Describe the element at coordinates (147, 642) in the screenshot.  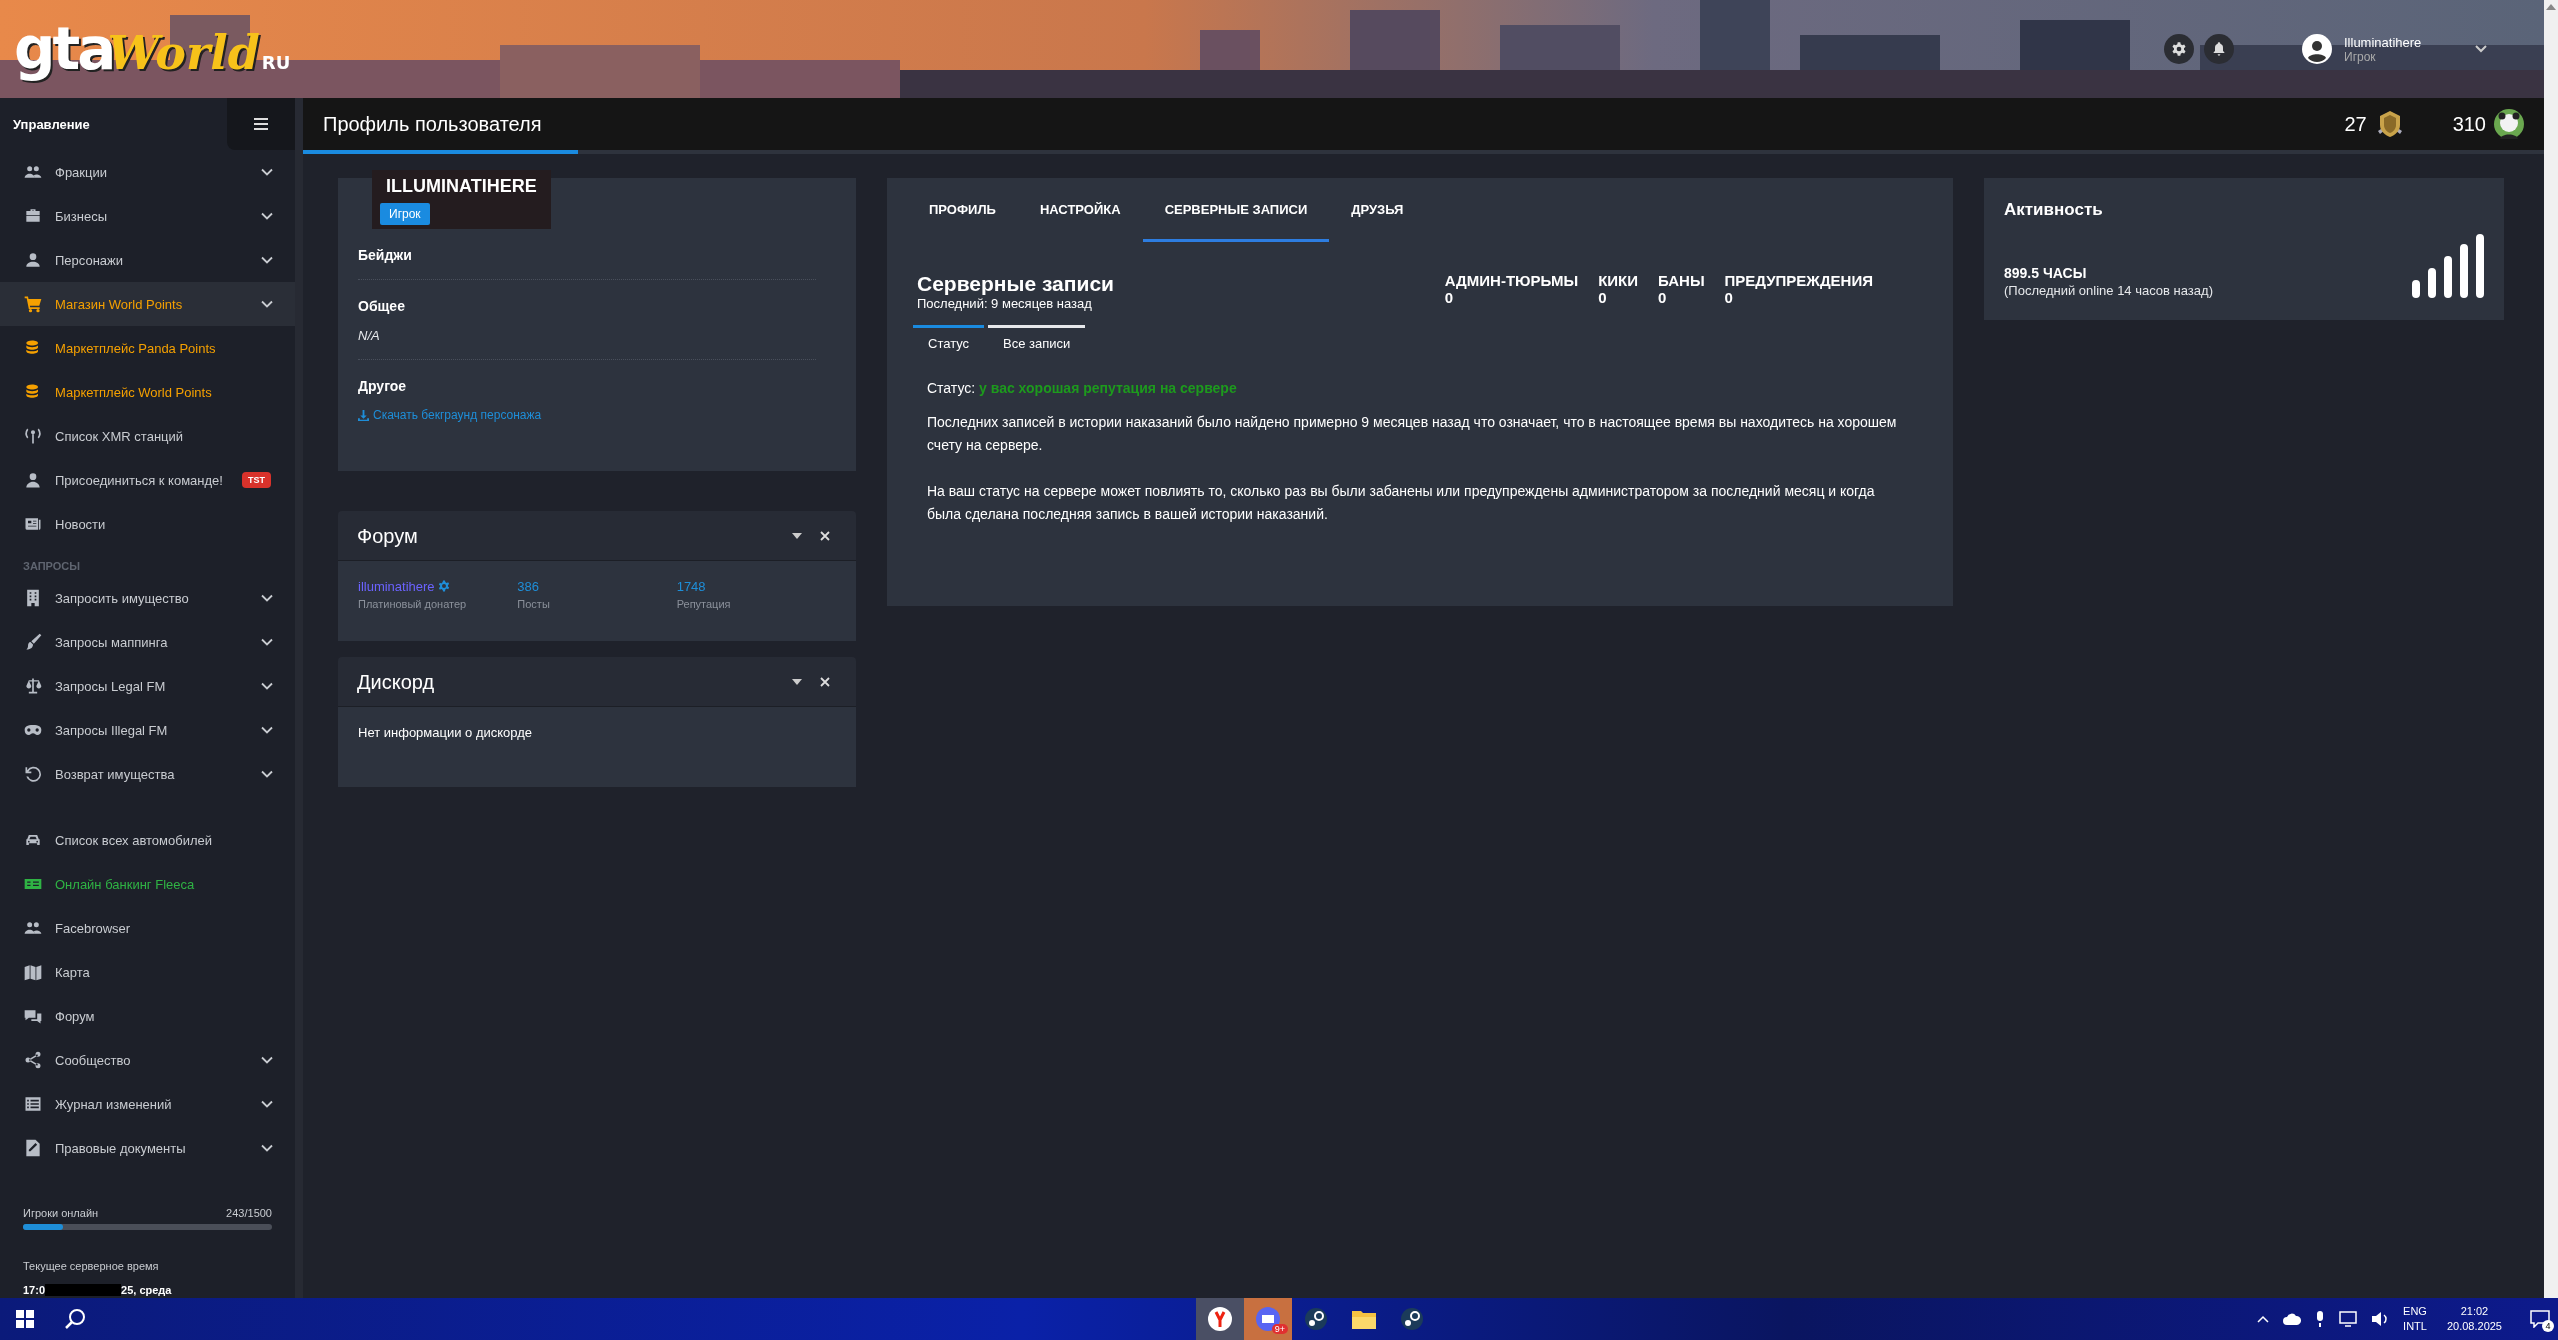
I see `sidebar-item: Запросы маппинга` at that location.